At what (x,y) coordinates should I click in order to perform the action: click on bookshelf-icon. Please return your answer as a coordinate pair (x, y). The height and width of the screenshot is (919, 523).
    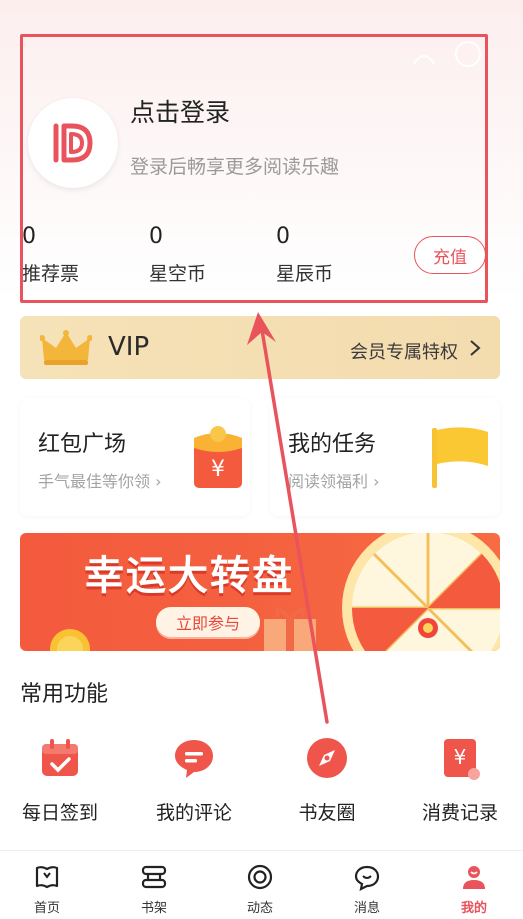
    Looking at the image, I should click on (154, 877).